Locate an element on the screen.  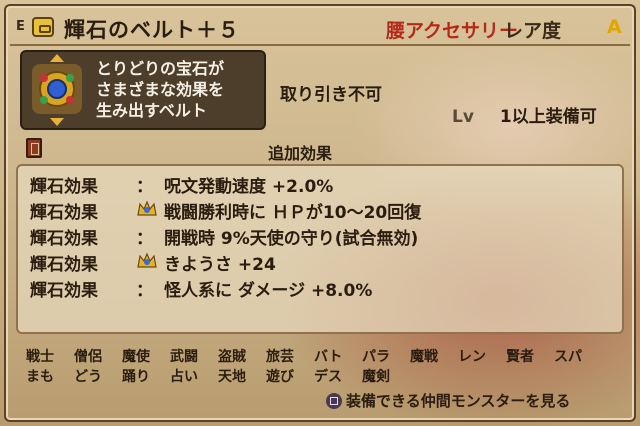
description-text: とりどりの宝石が さまざまな効果を 生み出すベルト is located at coordinates (181, 89).